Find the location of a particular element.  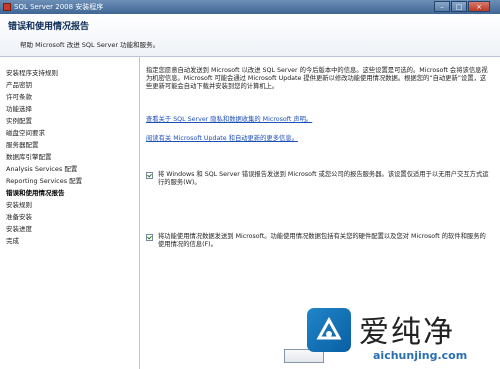

sidebar-item-setup-support-rules: 安装程序支持规则 is located at coordinates (32, 72).